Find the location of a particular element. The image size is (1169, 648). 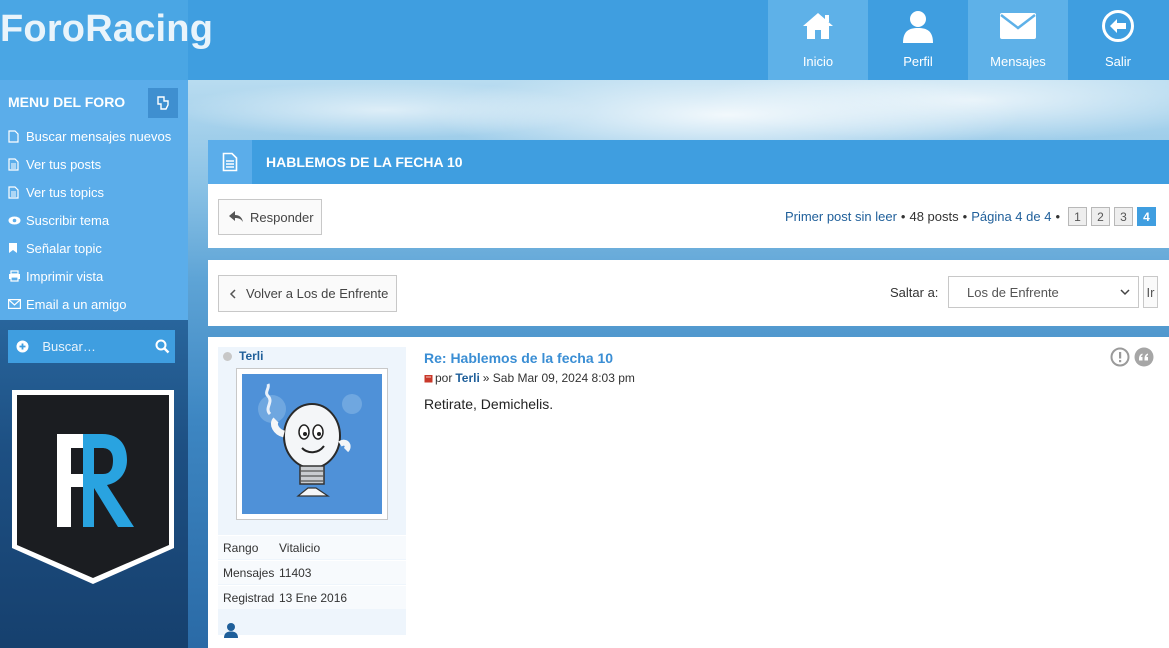

post-icon is located at coordinates (428, 378).